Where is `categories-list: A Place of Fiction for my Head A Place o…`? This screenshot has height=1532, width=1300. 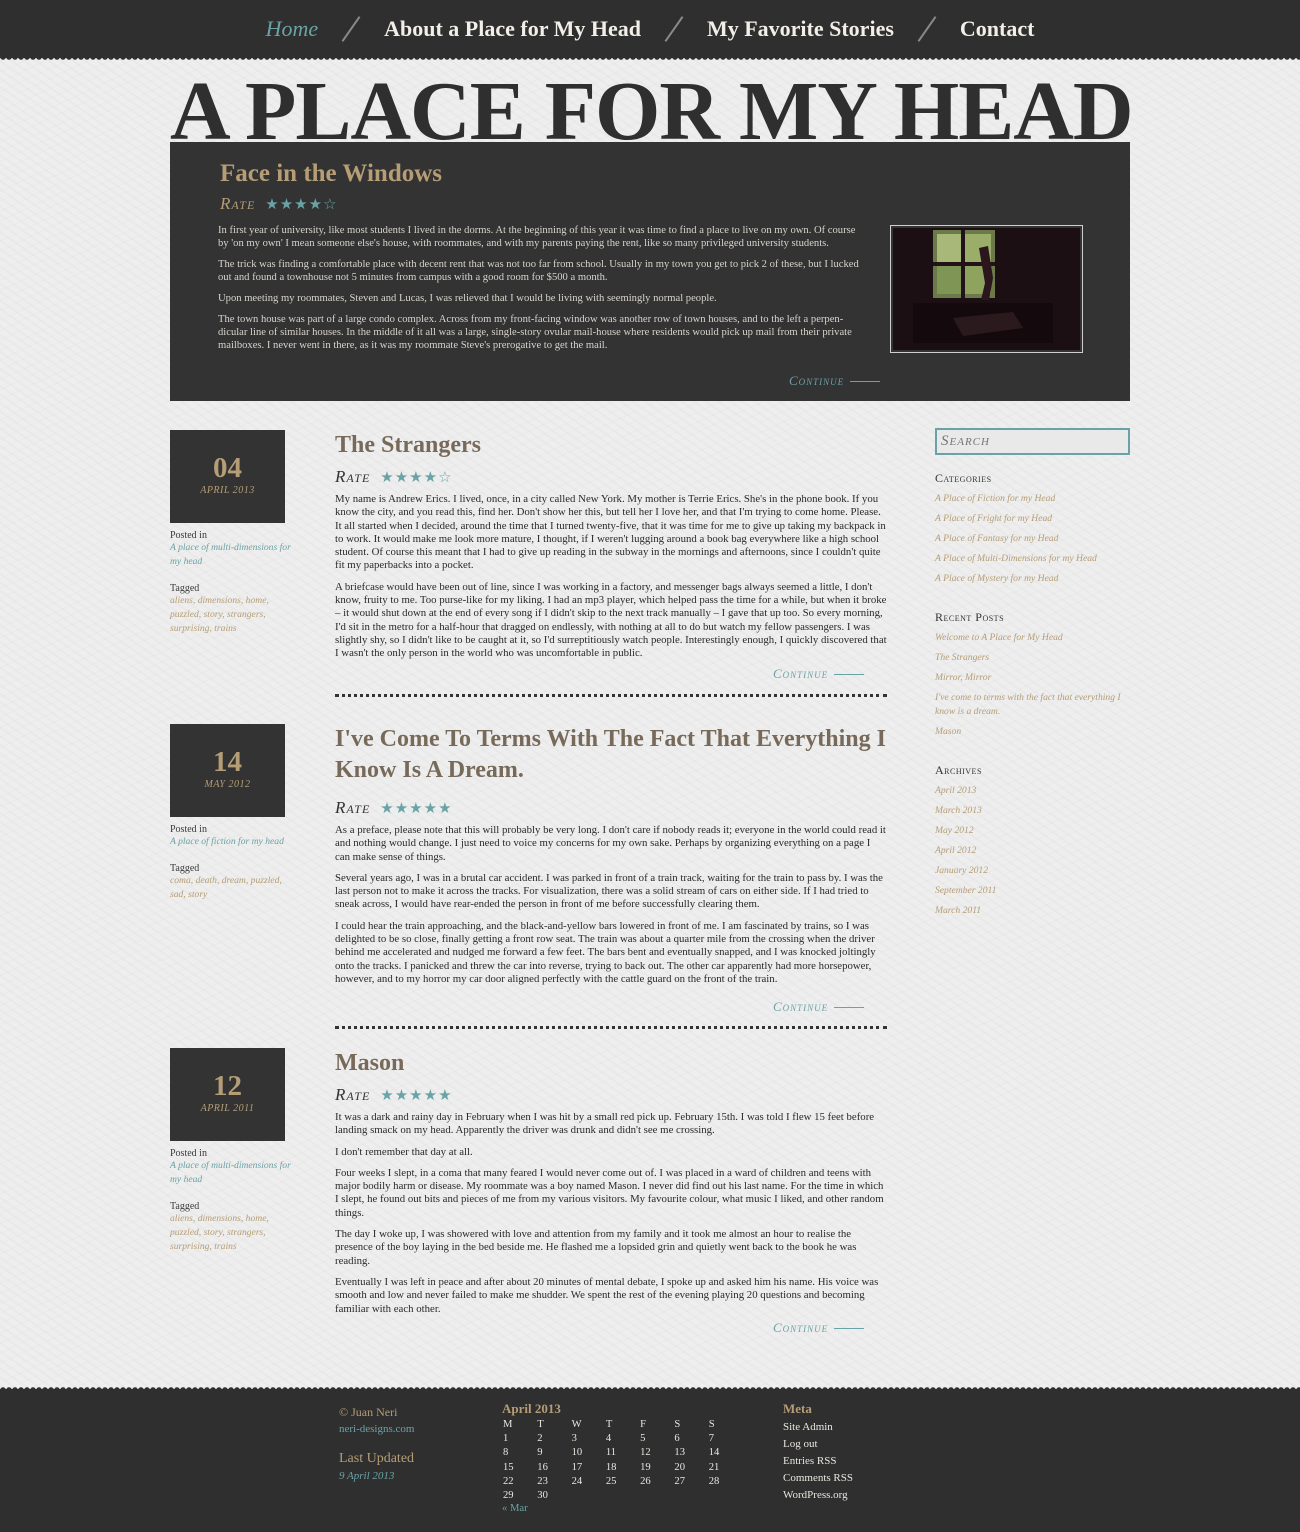 categories-list: A Place of Fiction for my Head A Place o… is located at coordinates (1032, 539).